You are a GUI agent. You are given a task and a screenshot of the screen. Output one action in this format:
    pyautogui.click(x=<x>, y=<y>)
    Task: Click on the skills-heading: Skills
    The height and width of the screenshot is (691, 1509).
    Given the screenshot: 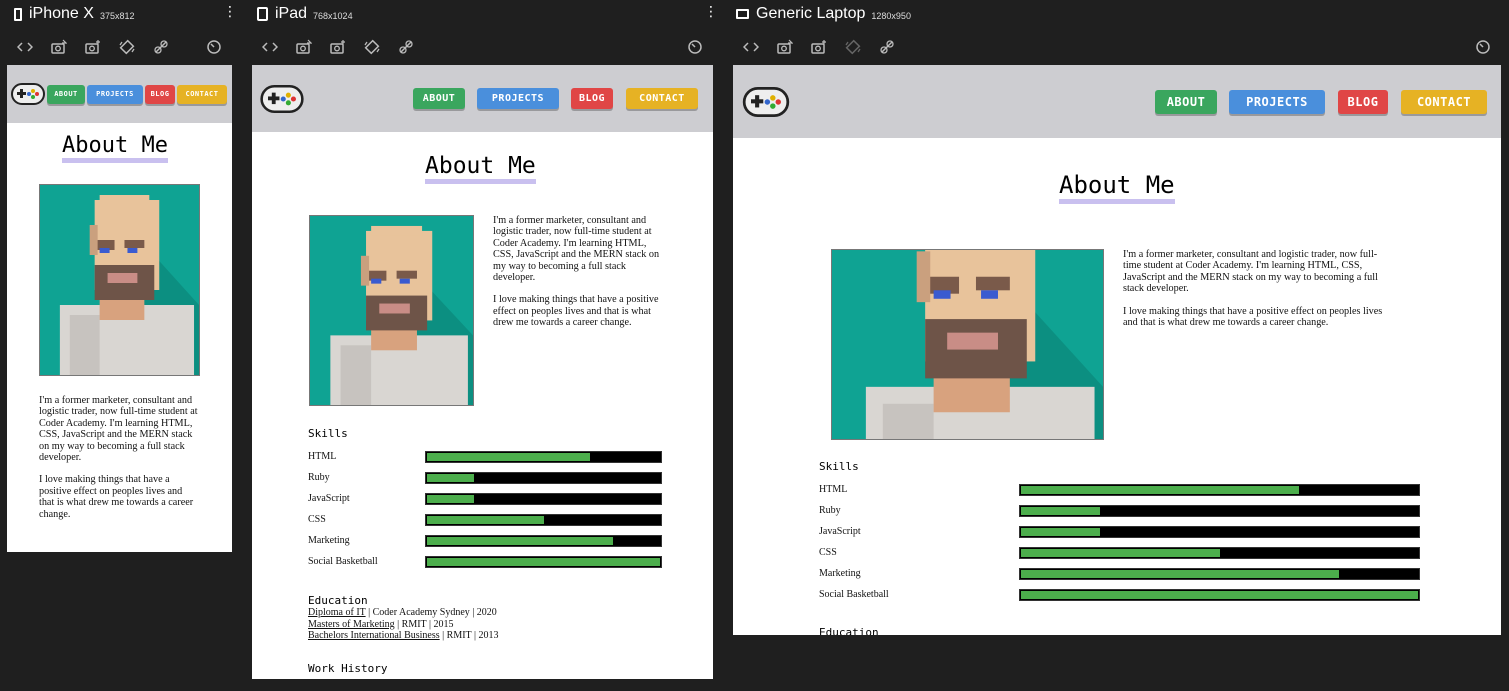 What is the action you would take?
    pyautogui.click(x=839, y=466)
    